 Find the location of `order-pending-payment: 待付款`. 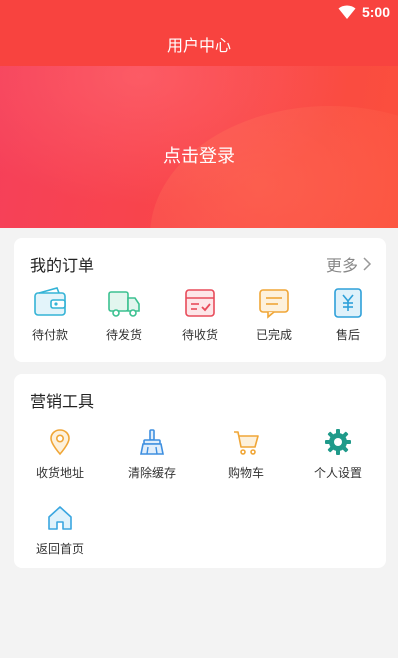

order-pending-payment: 待付款 is located at coordinates (50, 314).